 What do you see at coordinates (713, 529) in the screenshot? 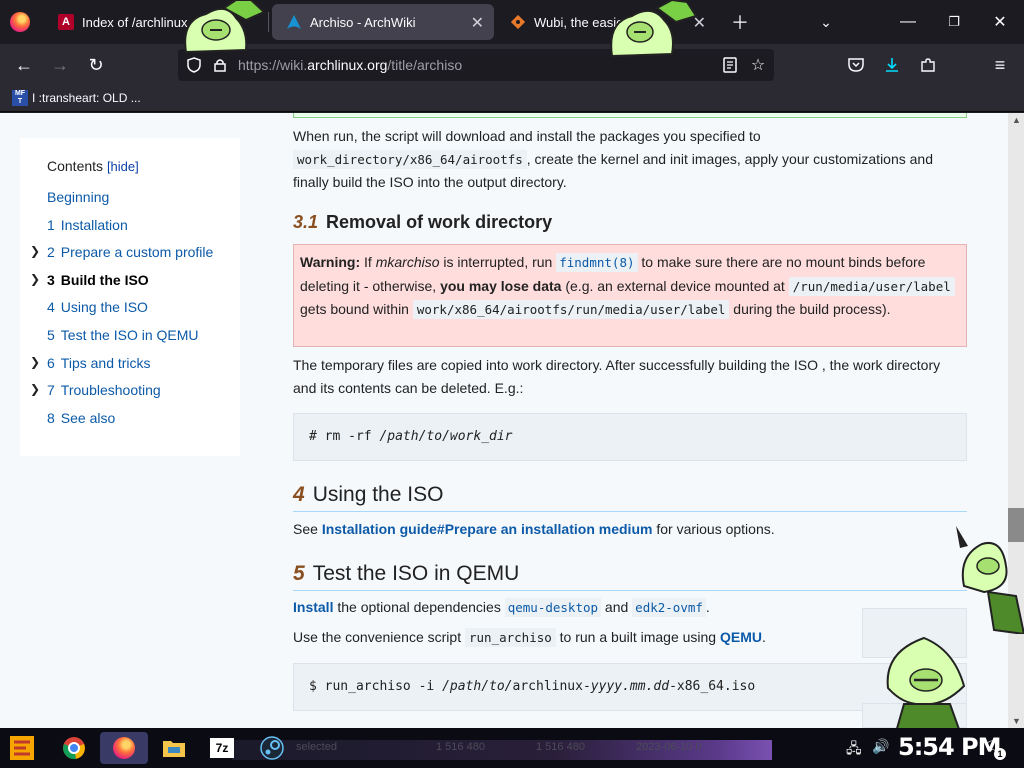
I see `text: for various options.` at bounding box center [713, 529].